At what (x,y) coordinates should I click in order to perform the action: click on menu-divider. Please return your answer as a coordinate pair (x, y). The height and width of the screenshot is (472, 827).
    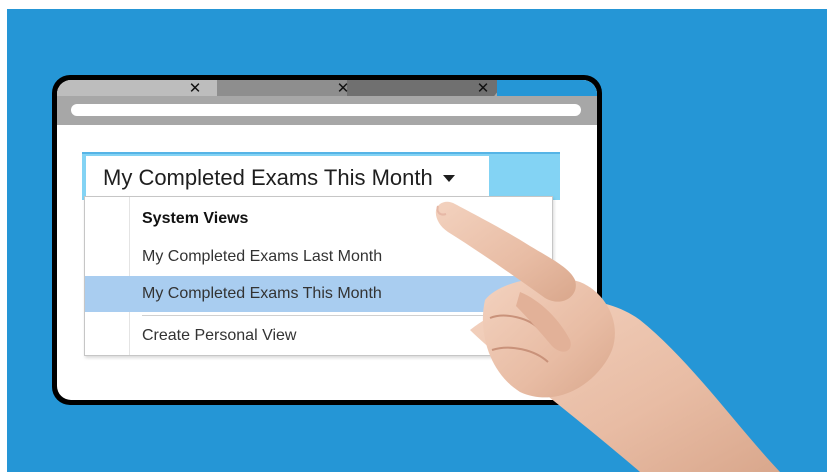
    Looking at the image, I should click on (337, 315).